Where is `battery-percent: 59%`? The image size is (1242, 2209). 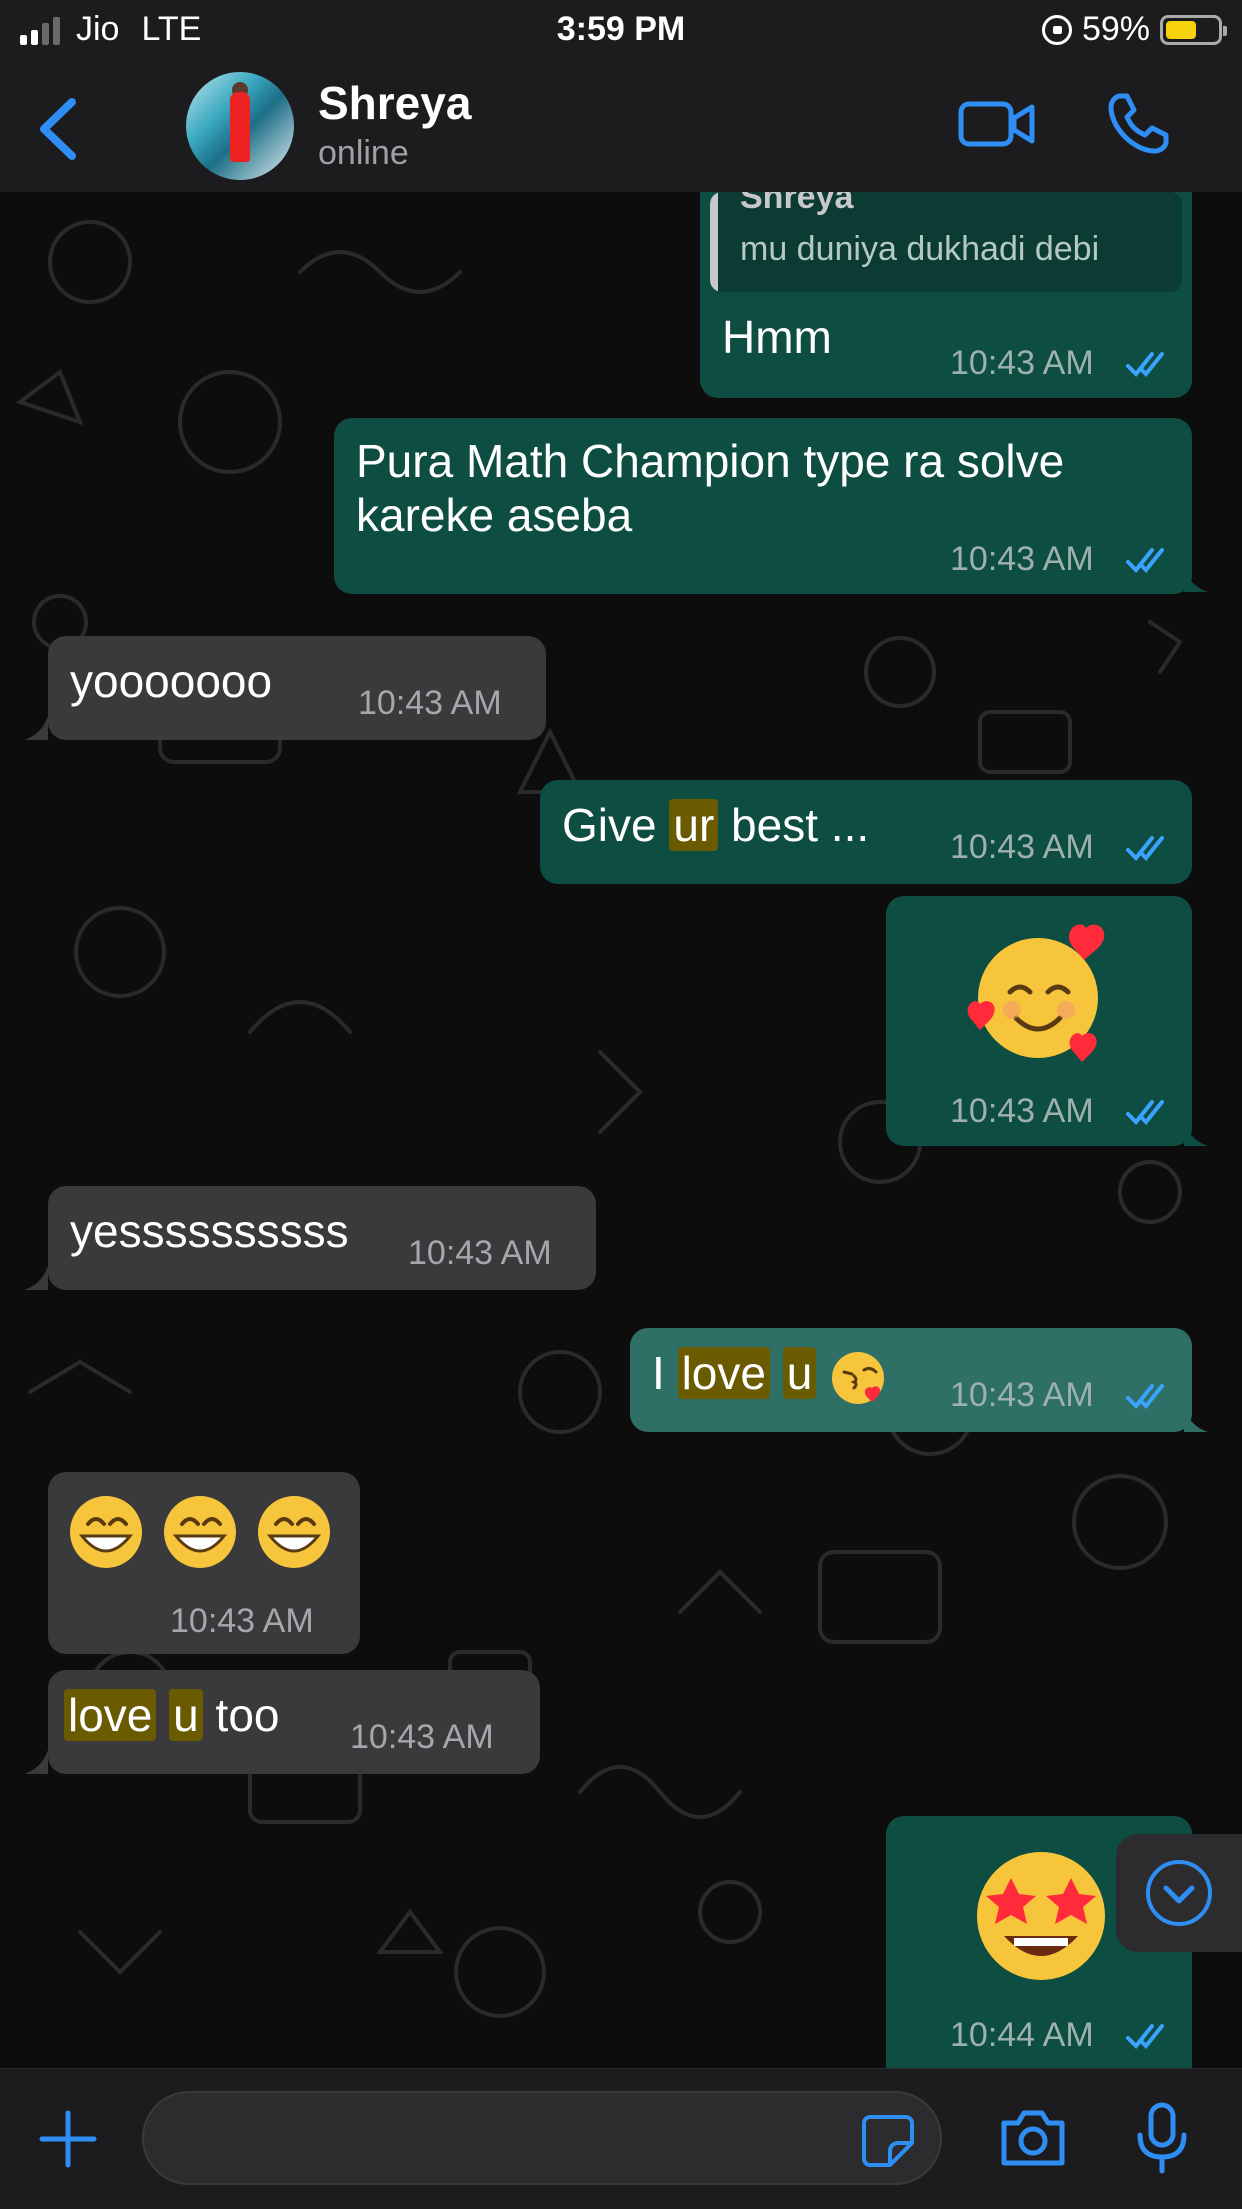
battery-percent: 59% is located at coordinates (1115, 29).